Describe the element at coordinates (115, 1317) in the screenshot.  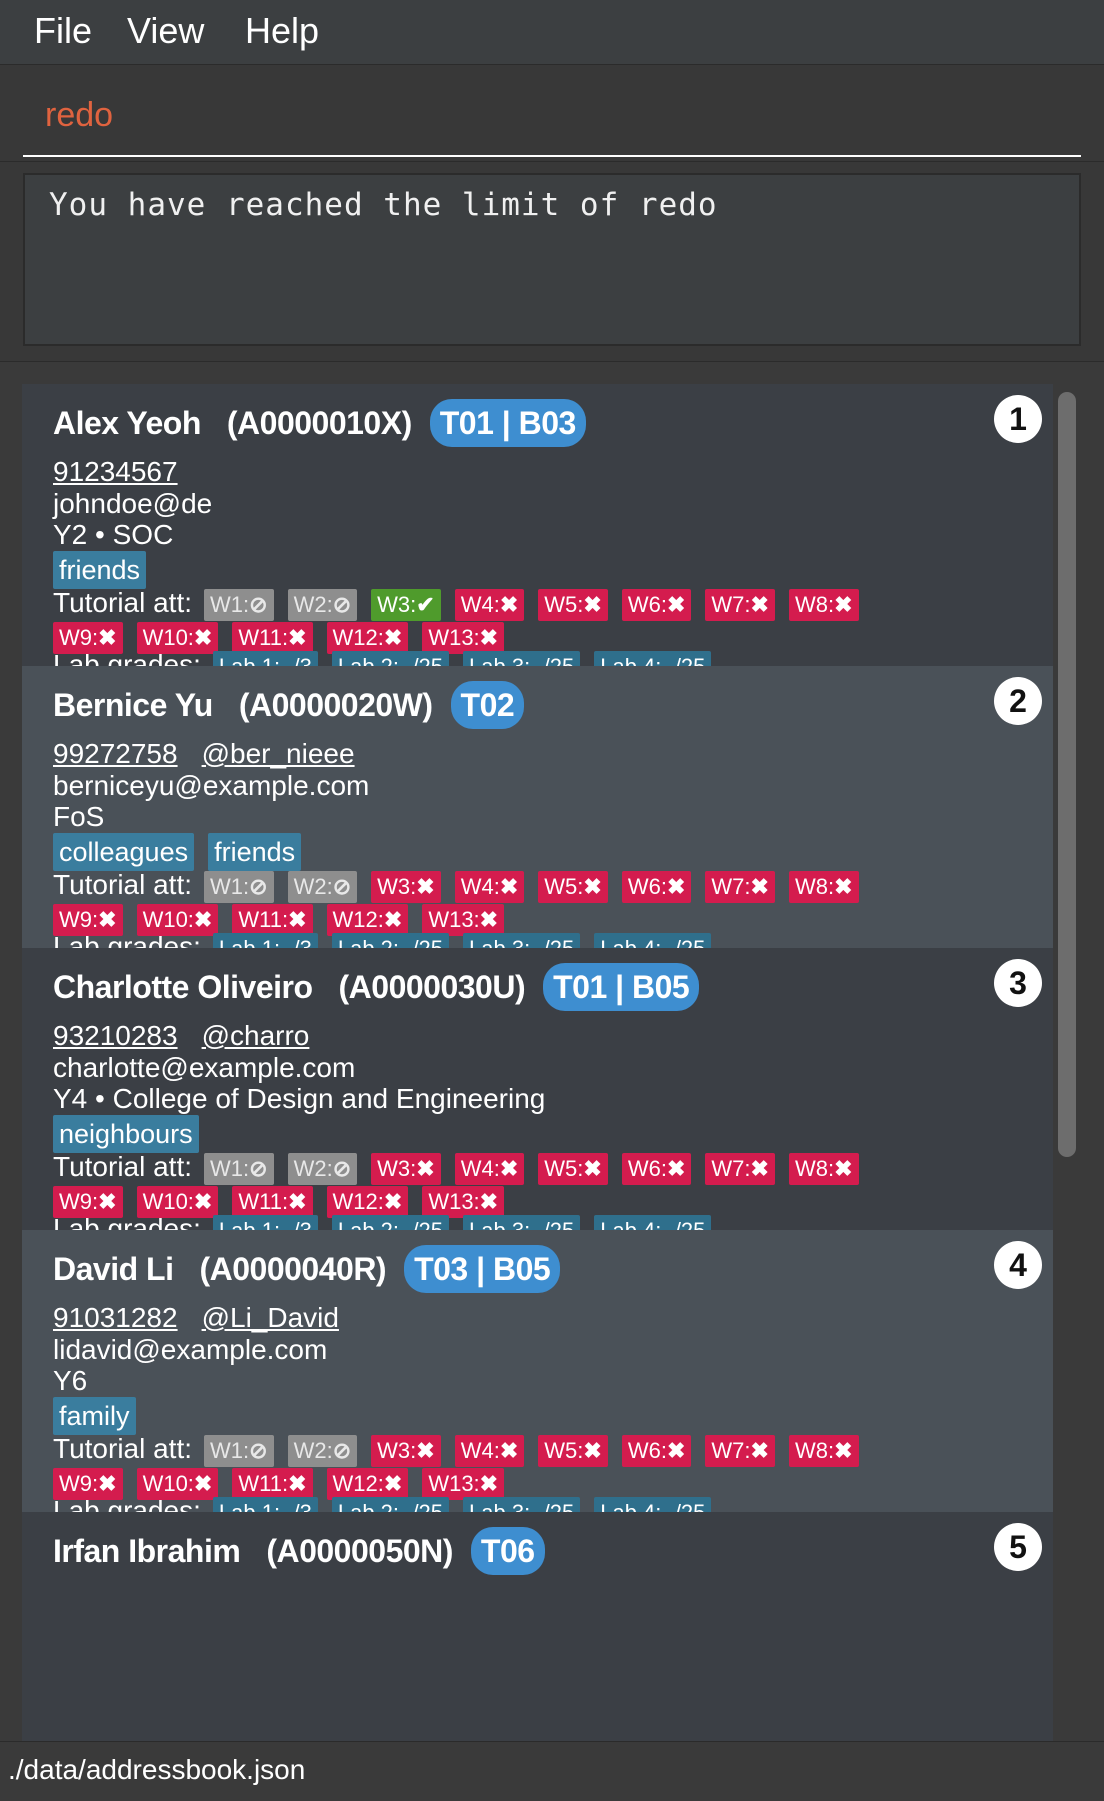
I see `phone-link: 91031282` at that location.